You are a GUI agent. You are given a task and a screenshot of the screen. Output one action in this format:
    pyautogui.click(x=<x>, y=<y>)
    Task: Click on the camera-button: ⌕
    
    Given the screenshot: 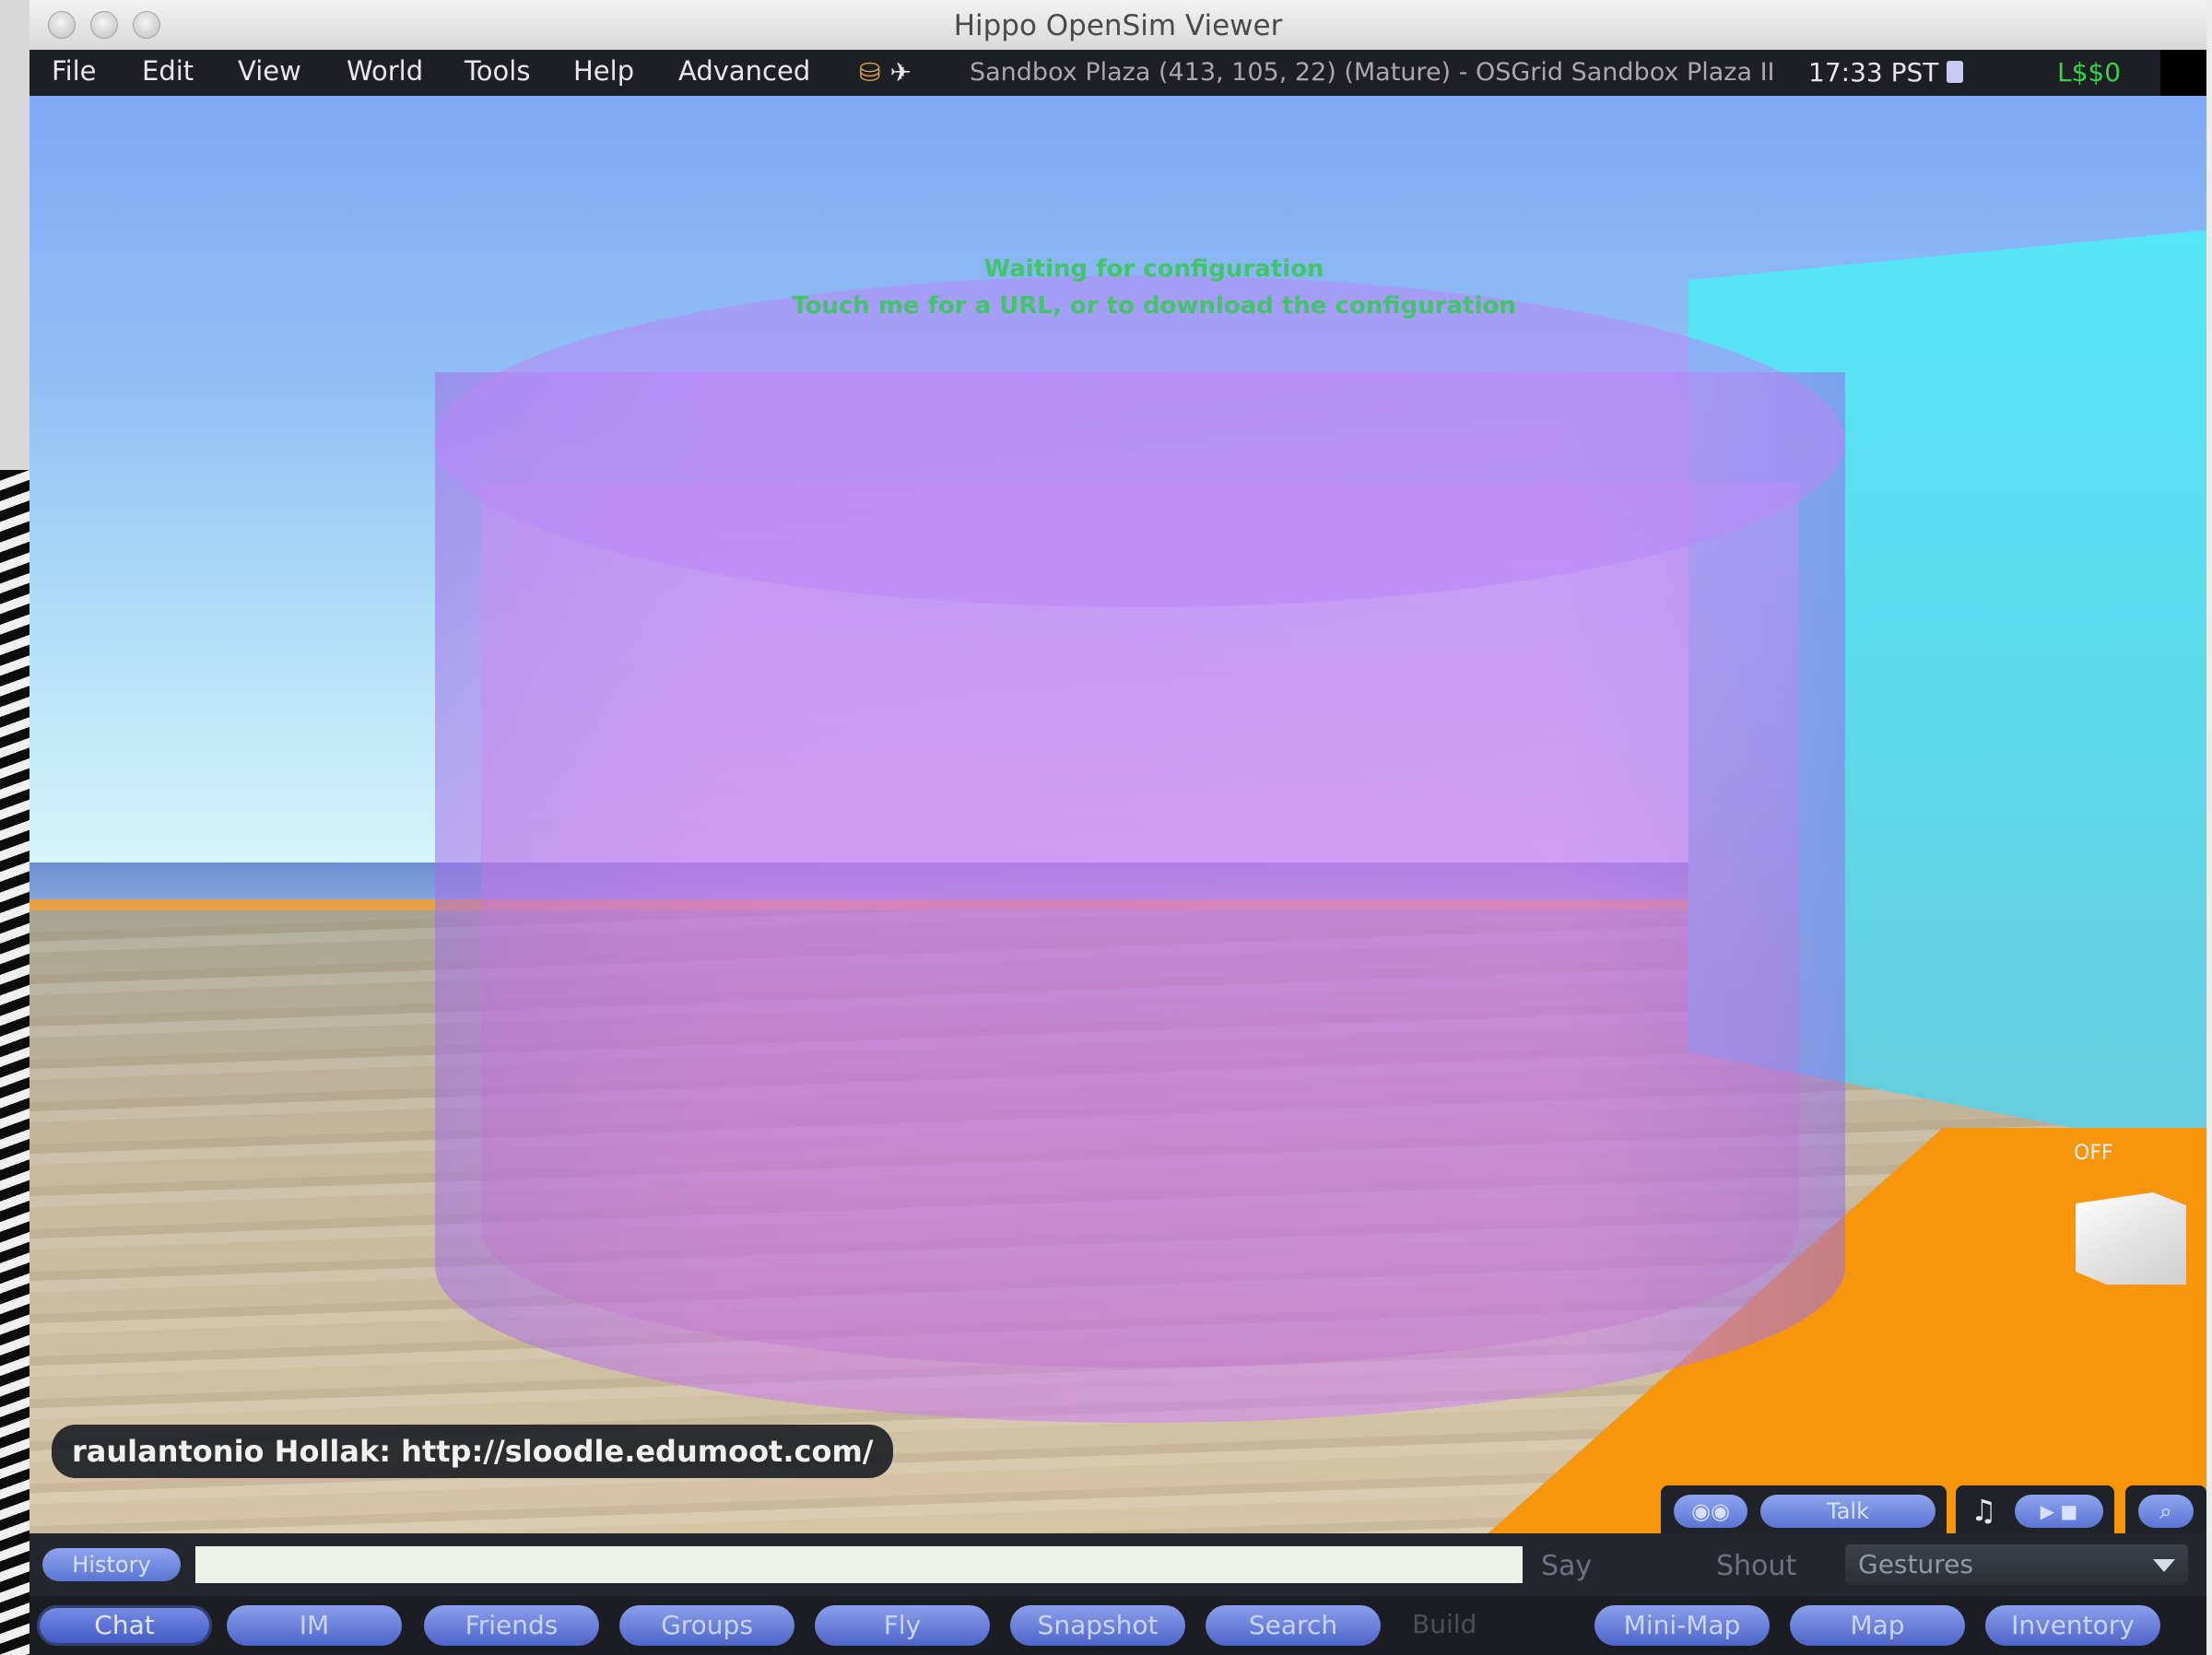 What is the action you would take?
    pyautogui.click(x=2166, y=1511)
    